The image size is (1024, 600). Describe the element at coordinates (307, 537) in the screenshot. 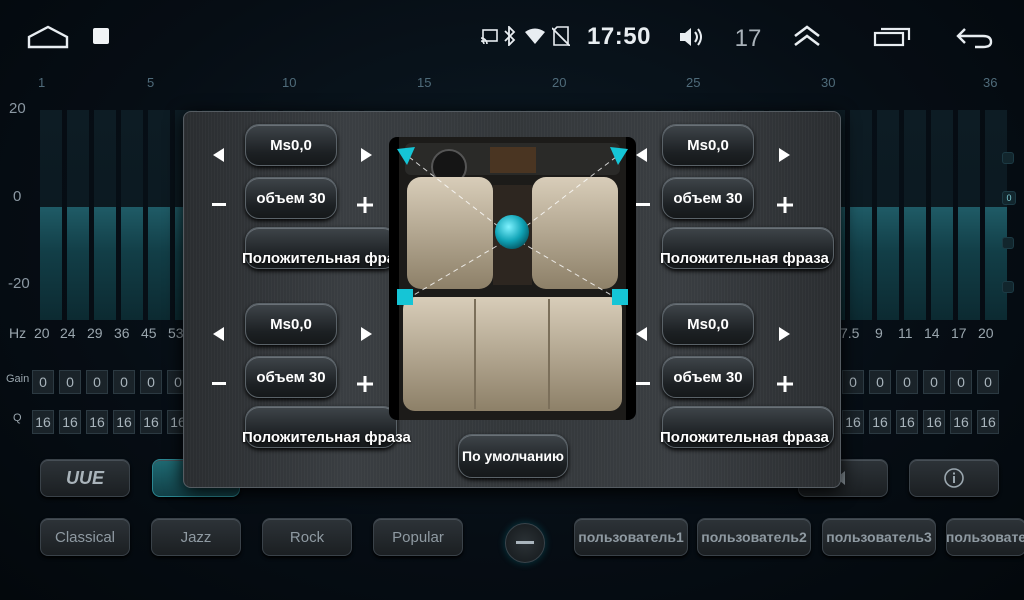

I see `preset-button: Rock` at that location.